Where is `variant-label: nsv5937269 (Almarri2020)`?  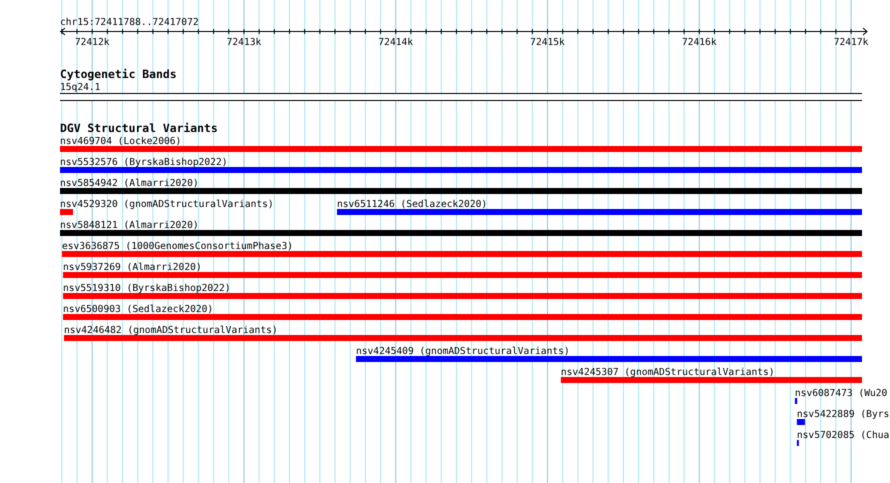
variant-label: nsv5937269 (Almarri2020) is located at coordinates (132, 267).